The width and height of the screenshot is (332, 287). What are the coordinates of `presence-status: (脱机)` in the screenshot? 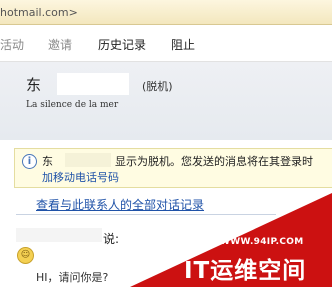 It's located at (157, 86).